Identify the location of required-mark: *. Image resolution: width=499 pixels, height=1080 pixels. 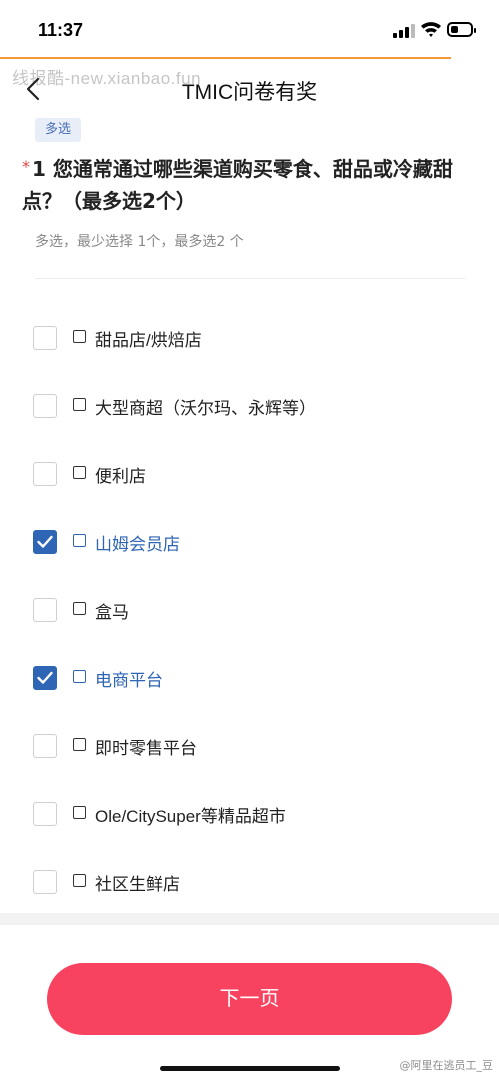
(26, 166).